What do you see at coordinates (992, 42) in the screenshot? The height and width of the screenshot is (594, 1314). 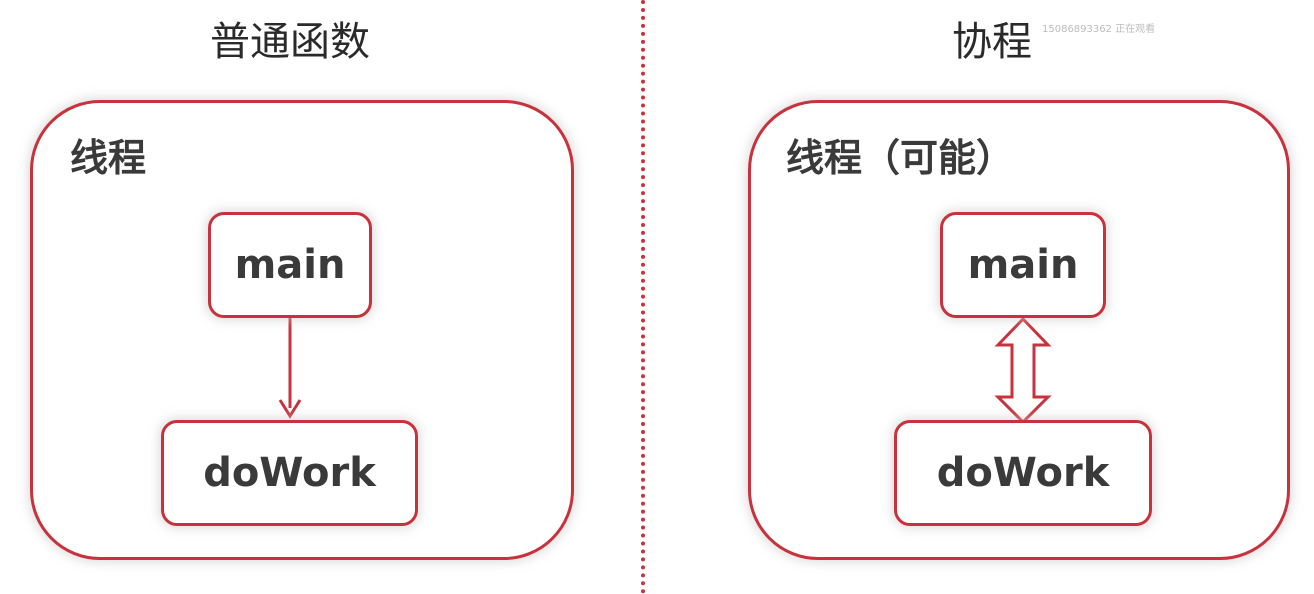 I see `right-panel-title: 协程` at bounding box center [992, 42].